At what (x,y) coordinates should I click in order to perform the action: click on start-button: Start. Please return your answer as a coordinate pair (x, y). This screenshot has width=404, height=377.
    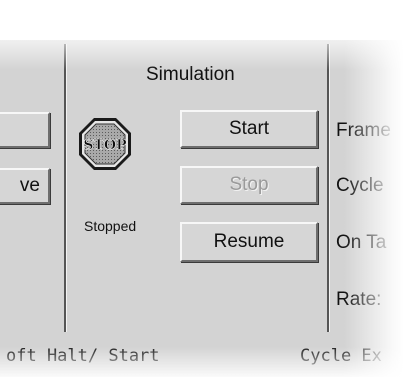
    Looking at the image, I should click on (249, 129).